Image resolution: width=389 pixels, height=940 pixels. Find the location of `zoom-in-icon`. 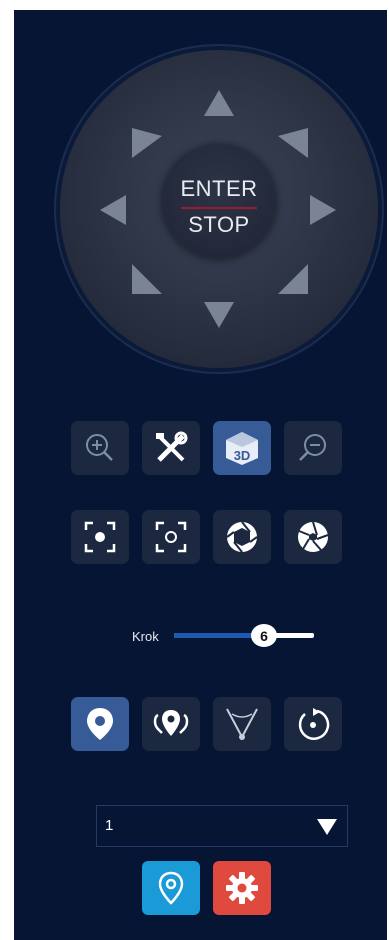

zoom-in-icon is located at coordinates (99, 447).